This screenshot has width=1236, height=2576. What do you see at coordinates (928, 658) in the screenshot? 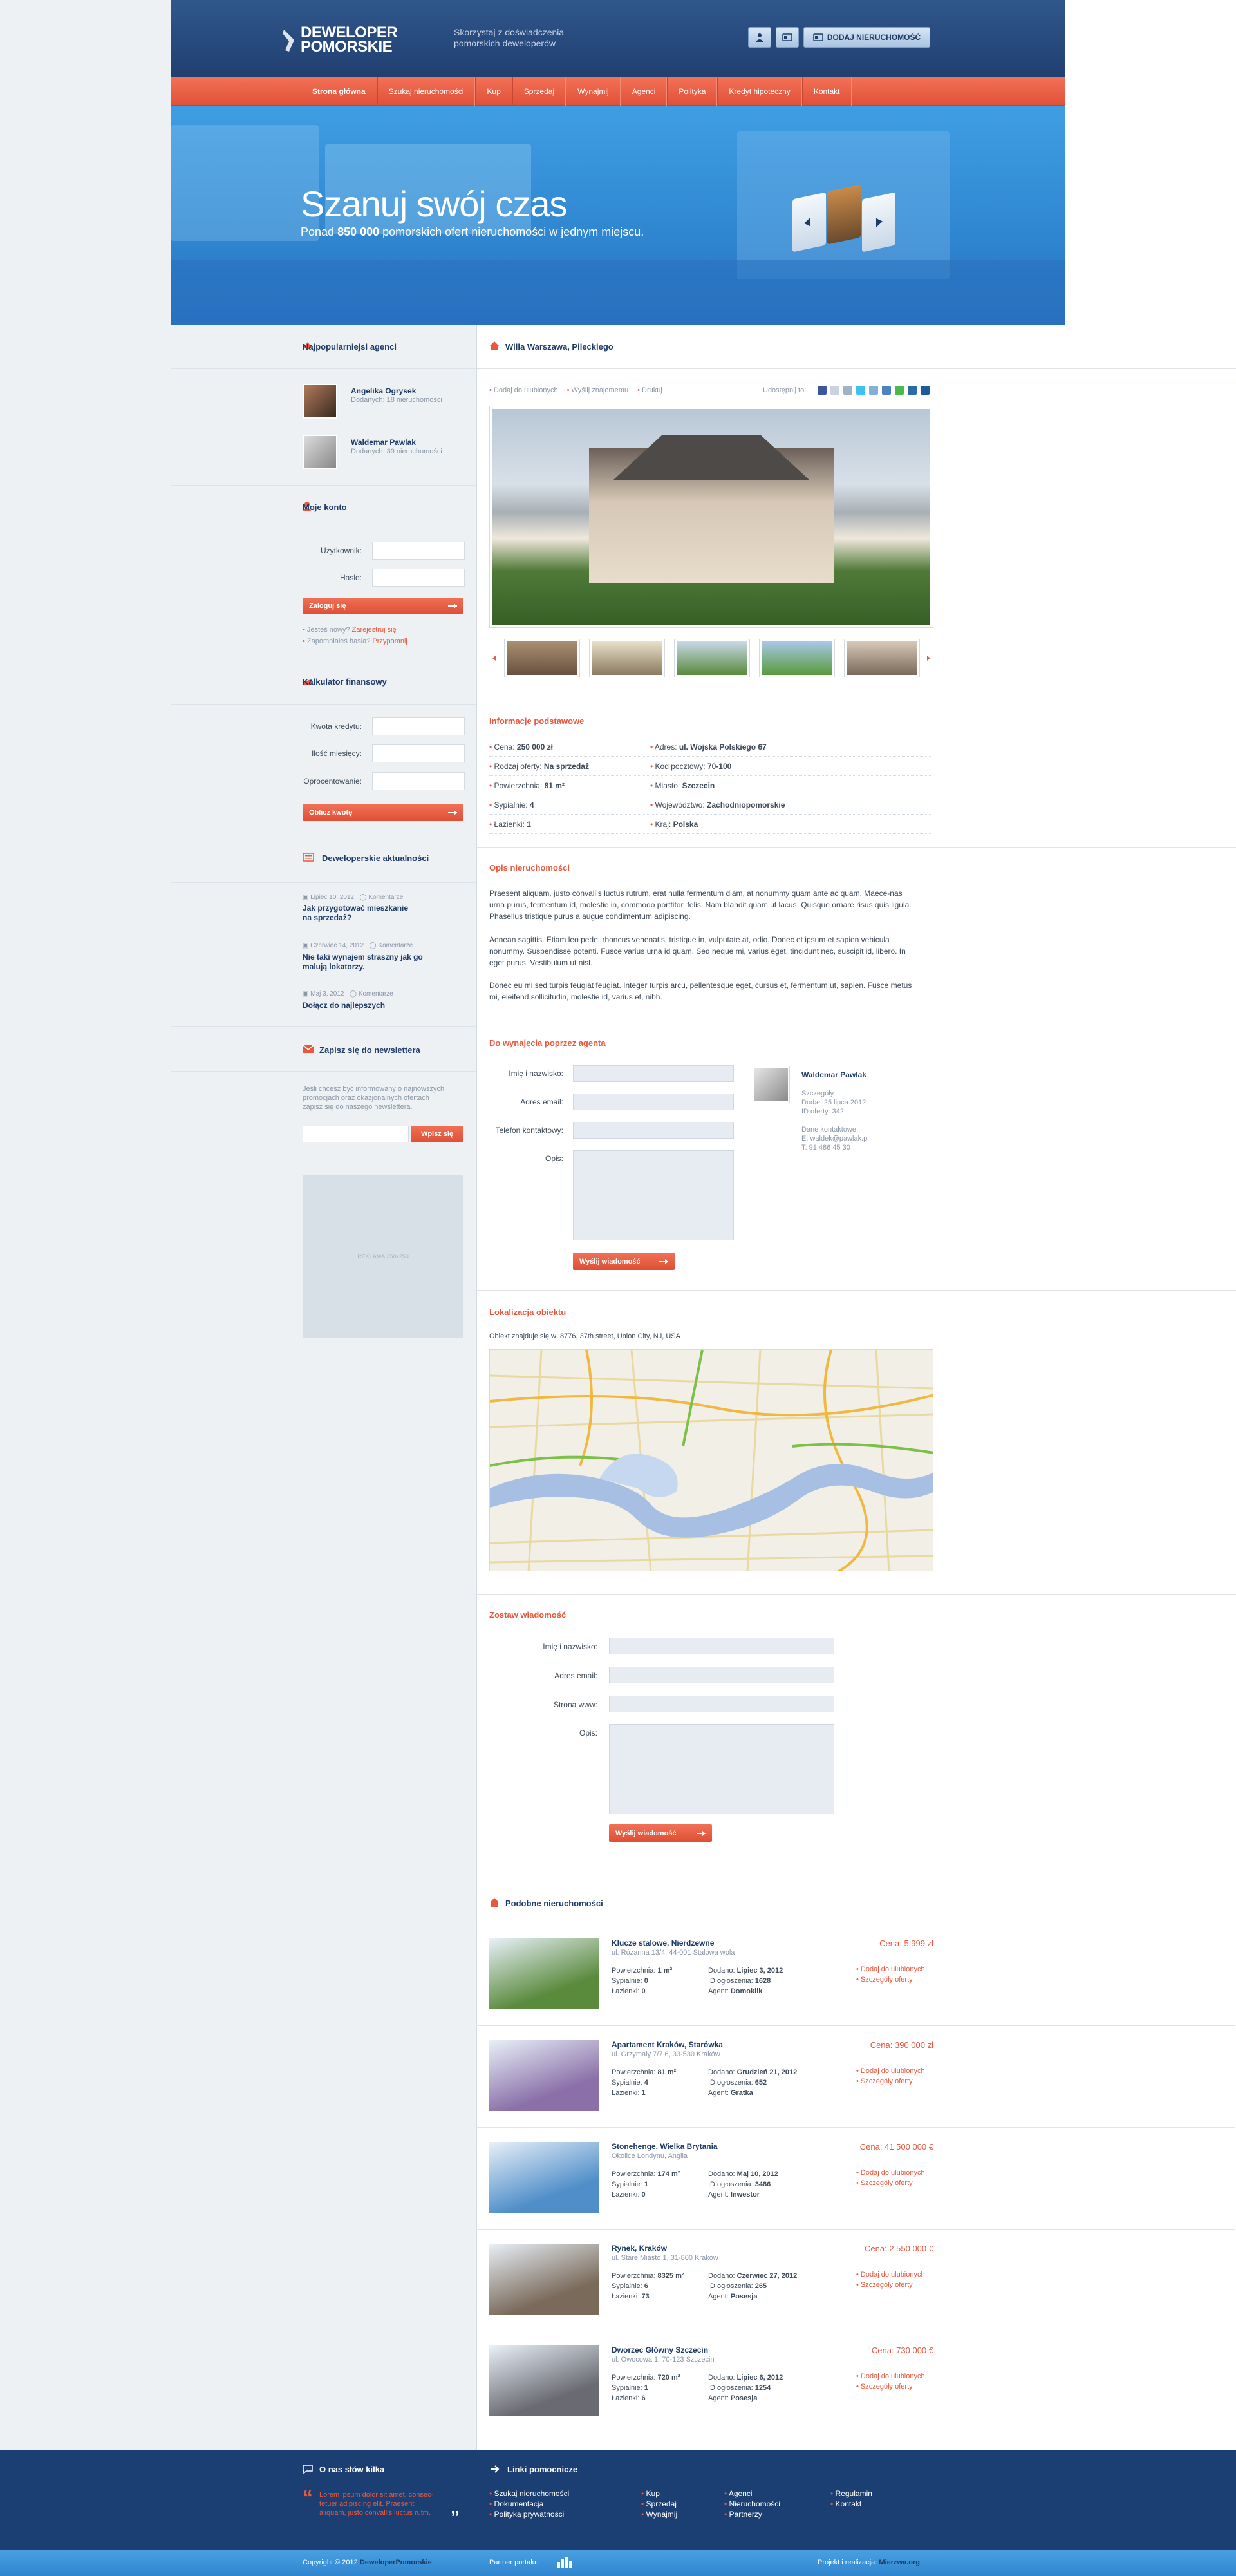
I see `gallery-next-icon` at bounding box center [928, 658].